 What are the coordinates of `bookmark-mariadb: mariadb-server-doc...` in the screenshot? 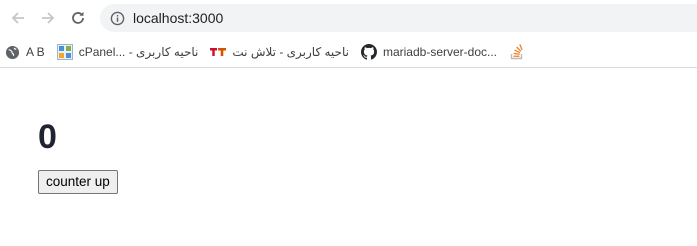 It's located at (431, 52).